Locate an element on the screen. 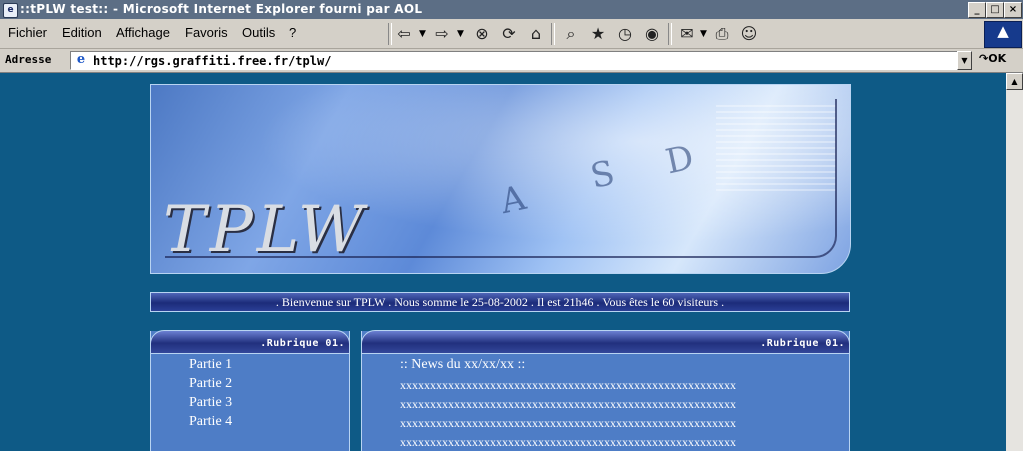 The height and width of the screenshot is (451, 1023). search-icon: ⌕ is located at coordinates (571, 34).